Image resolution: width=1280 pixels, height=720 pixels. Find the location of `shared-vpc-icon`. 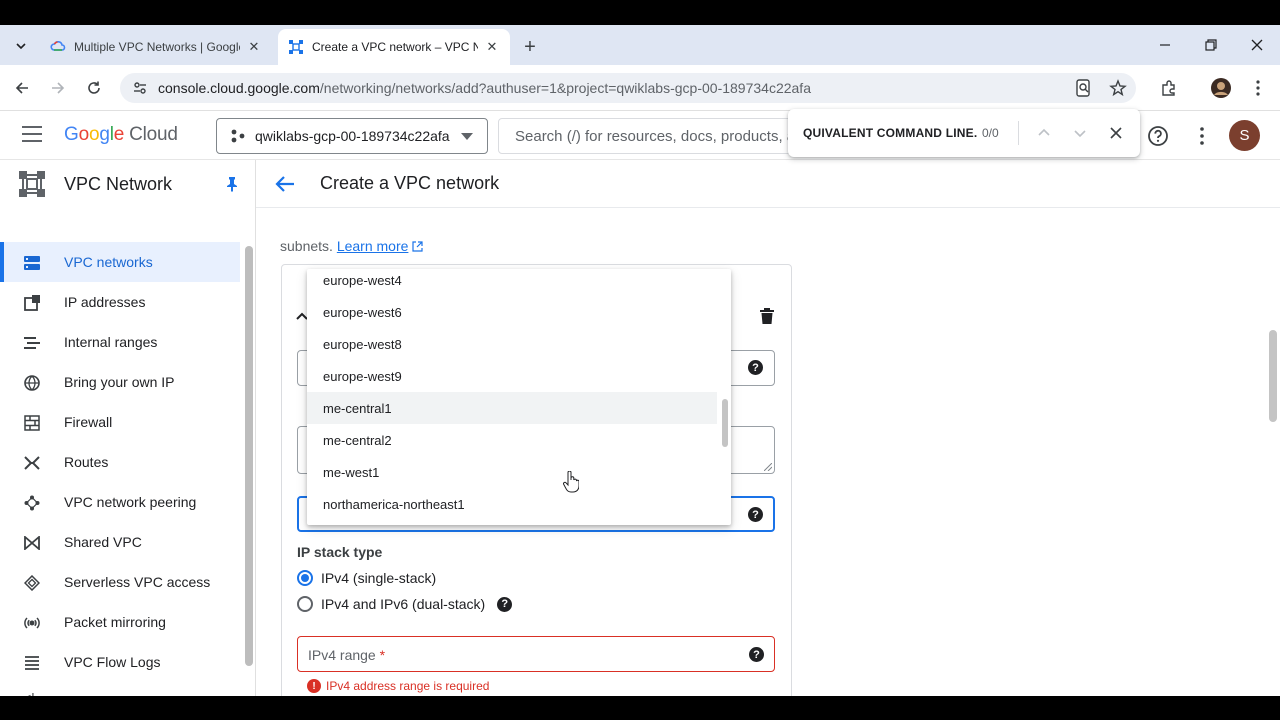

shared-vpc-icon is located at coordinates (32, 543).